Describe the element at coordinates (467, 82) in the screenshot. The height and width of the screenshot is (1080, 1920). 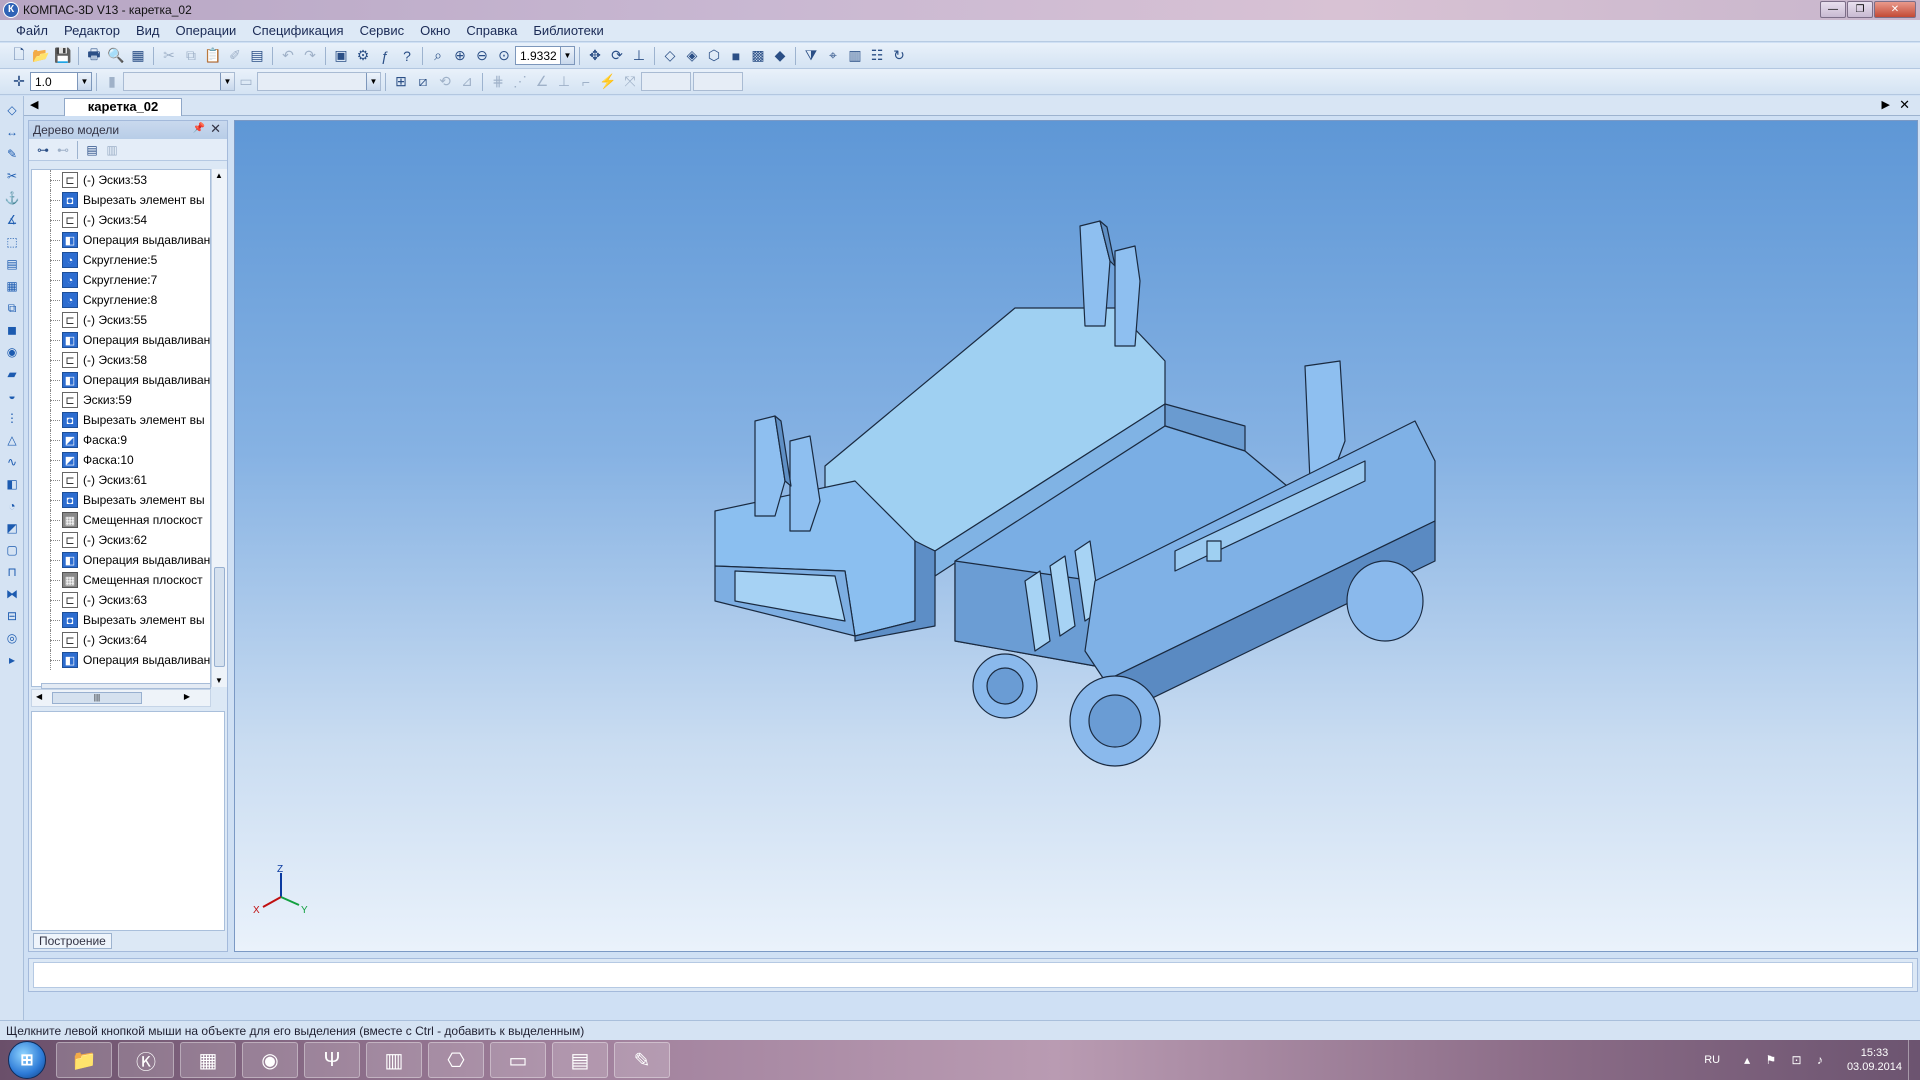
I see `ortho-mode-icon: ⊿` at that location.